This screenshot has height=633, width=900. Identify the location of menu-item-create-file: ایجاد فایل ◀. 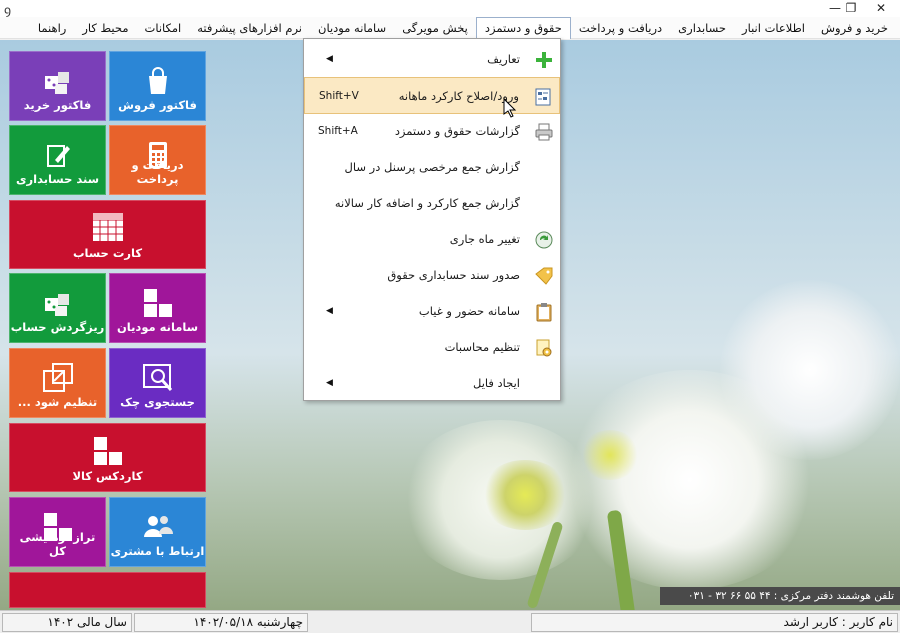
(432, 383).